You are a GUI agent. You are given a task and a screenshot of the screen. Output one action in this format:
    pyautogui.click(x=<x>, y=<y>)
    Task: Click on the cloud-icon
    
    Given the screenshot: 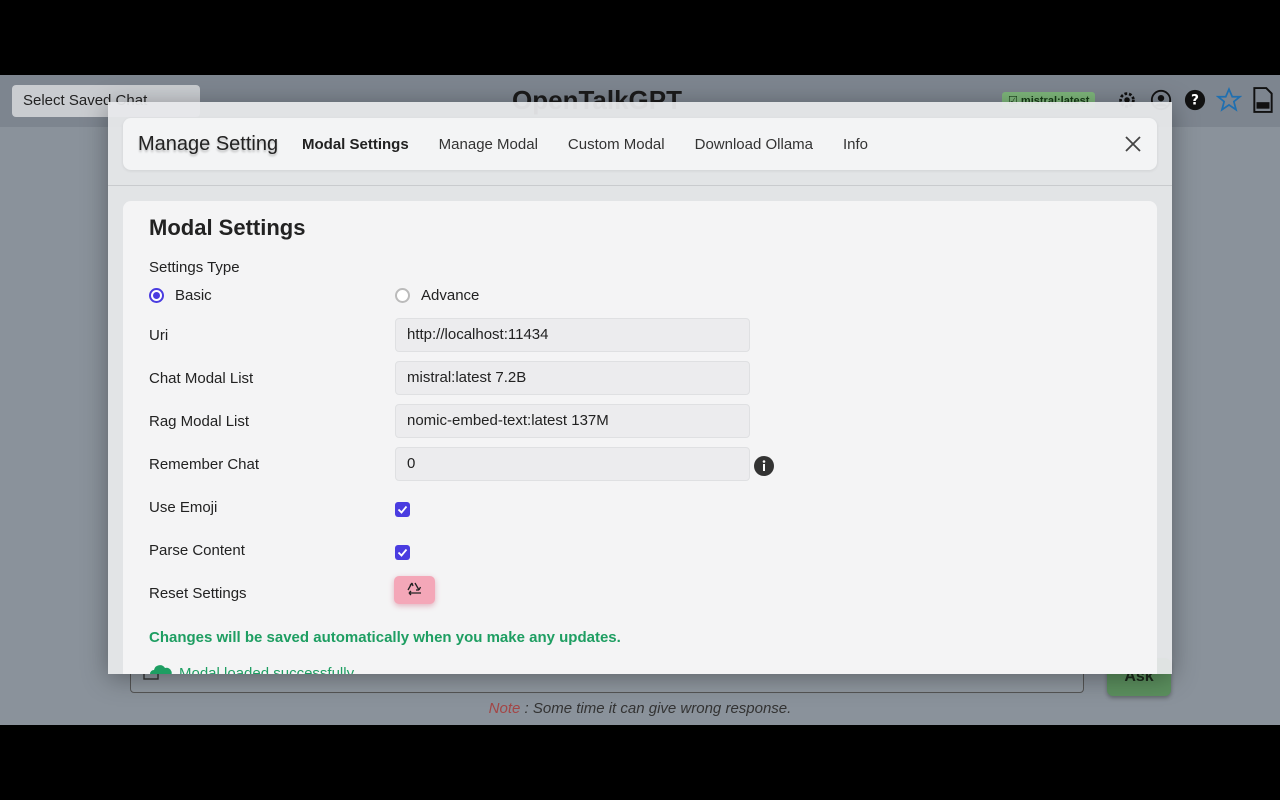 What is the action you would take?
    pyautogui.click(x=161, y=668)
    